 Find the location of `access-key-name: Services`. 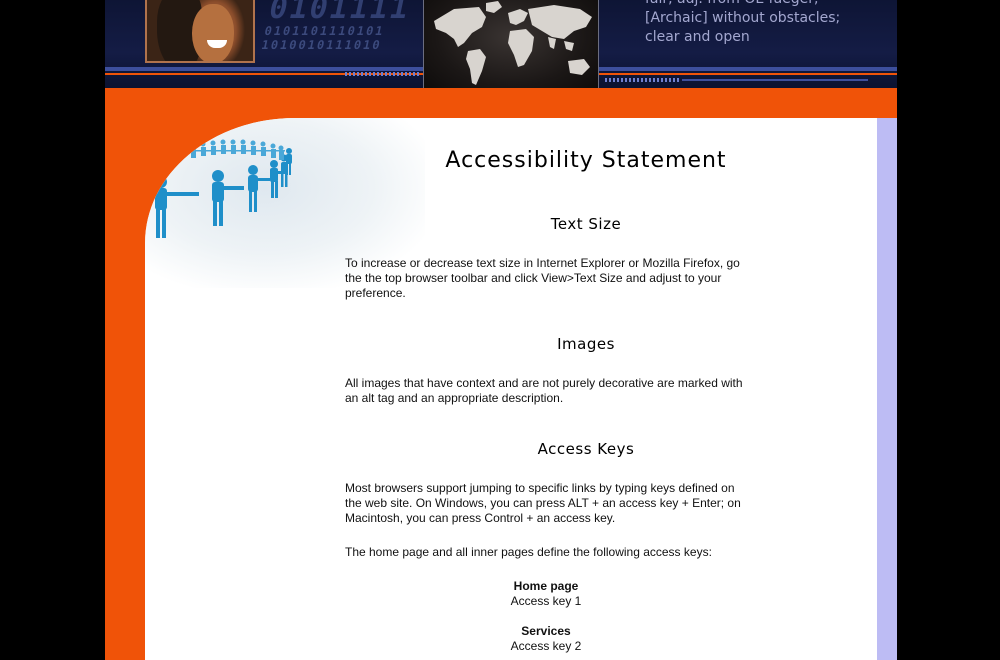

access-key-name: Services is located at coordinates (546, 631).